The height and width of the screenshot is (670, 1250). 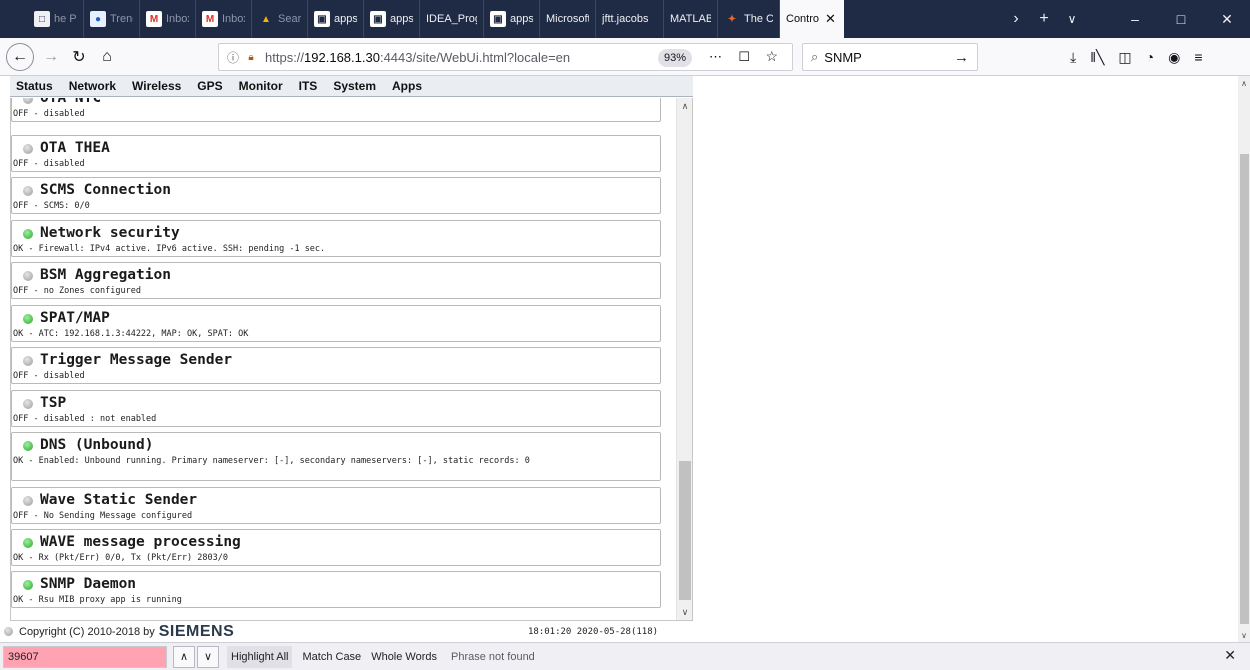 What do you see at coordinates (1135, 19) in the screenshot?
I see `minimize-window-button: –` at bounding box center [1135, 19].